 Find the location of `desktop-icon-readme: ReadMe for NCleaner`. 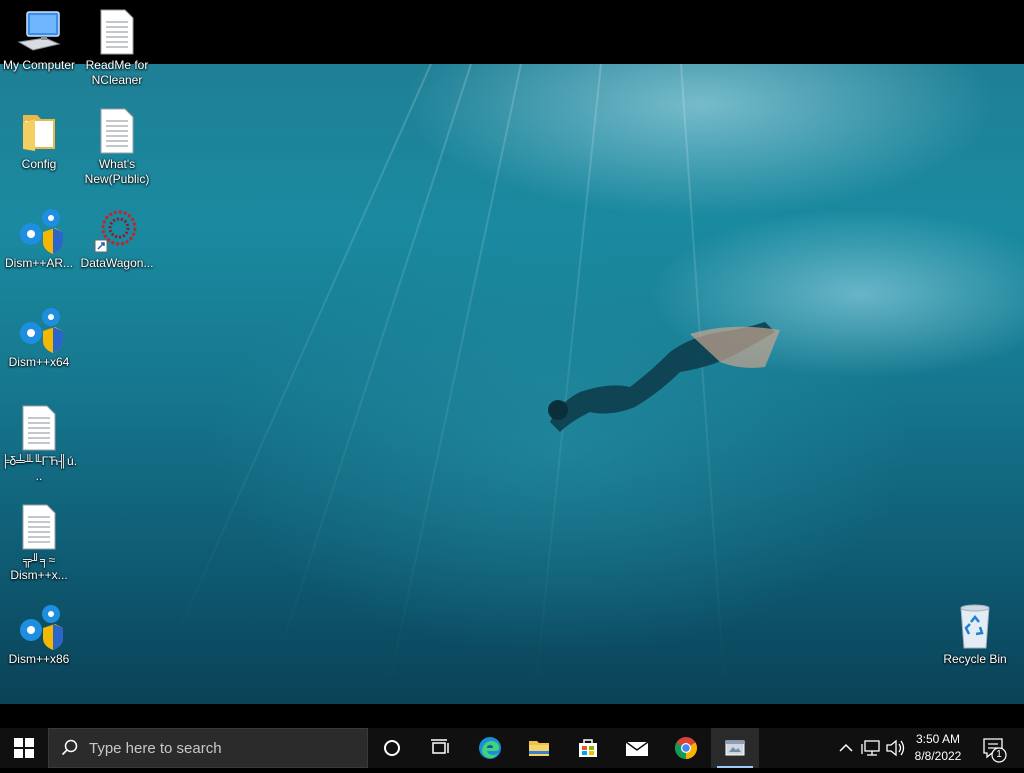

desktop-icon-readme: ReadMe for NCleaner is located at coordinates (117, 48).